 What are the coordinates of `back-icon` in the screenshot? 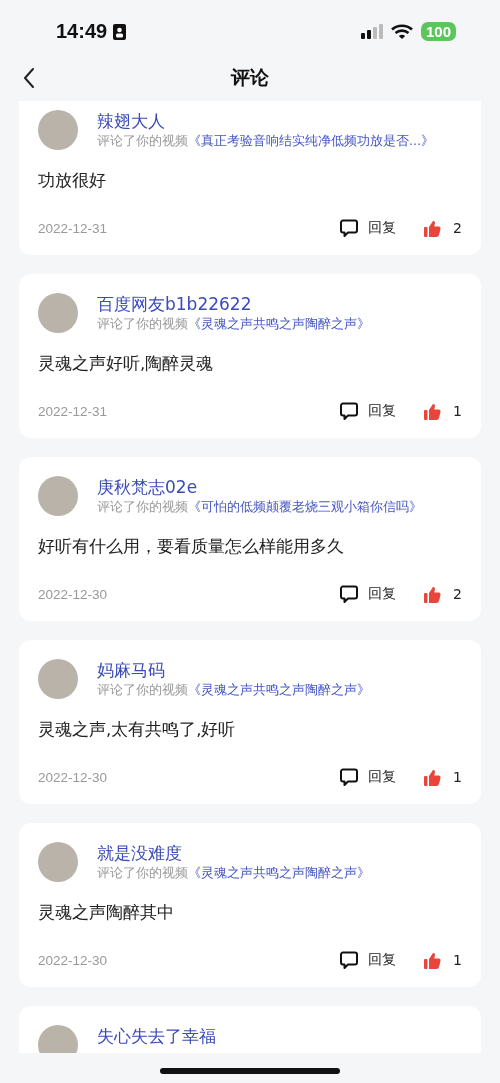 It's located at (29, 78).